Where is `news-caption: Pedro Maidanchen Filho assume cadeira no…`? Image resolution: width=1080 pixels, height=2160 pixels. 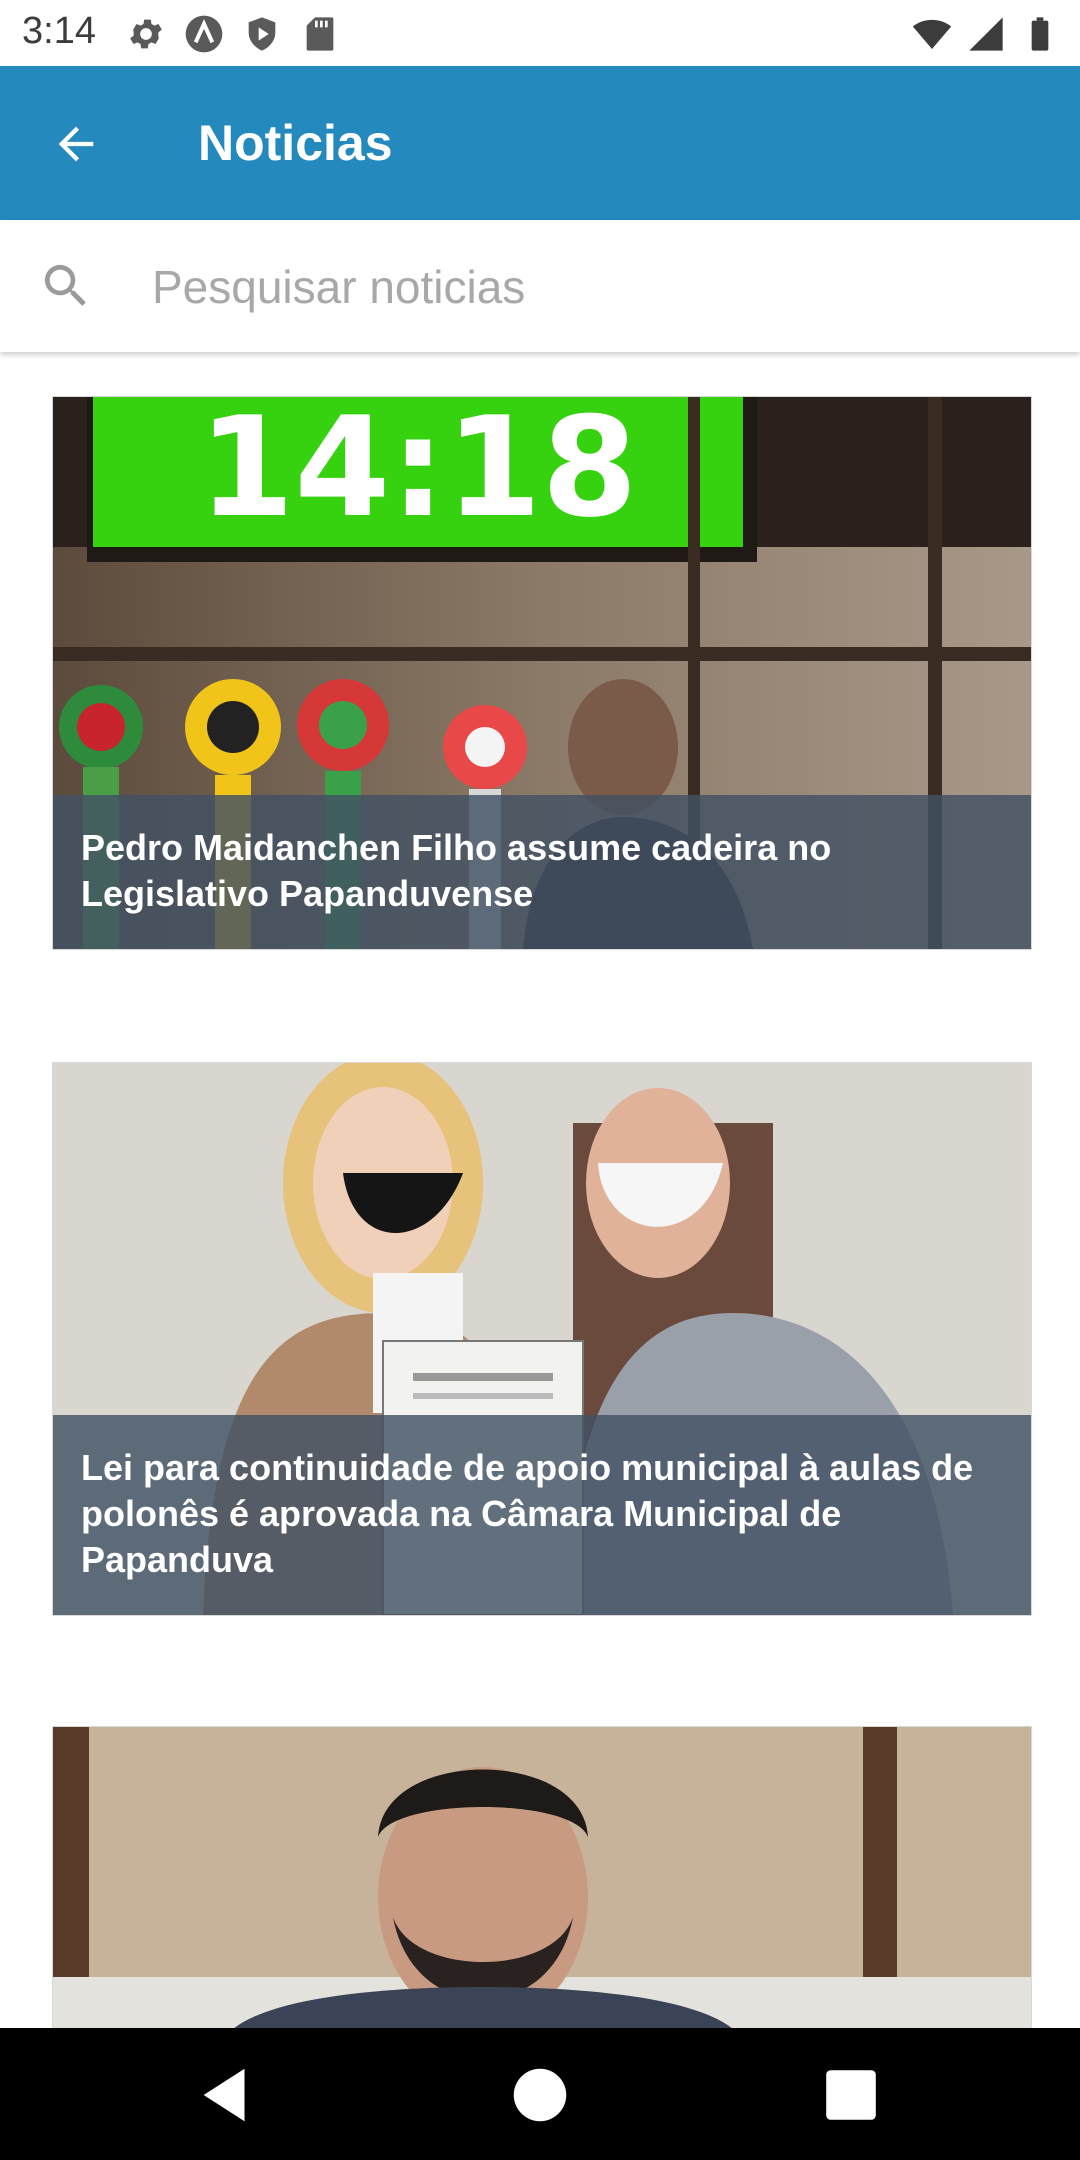
news-caption: Pedro Maidanchen Filho assume cadeira no… is located at coordinates (542, 872).